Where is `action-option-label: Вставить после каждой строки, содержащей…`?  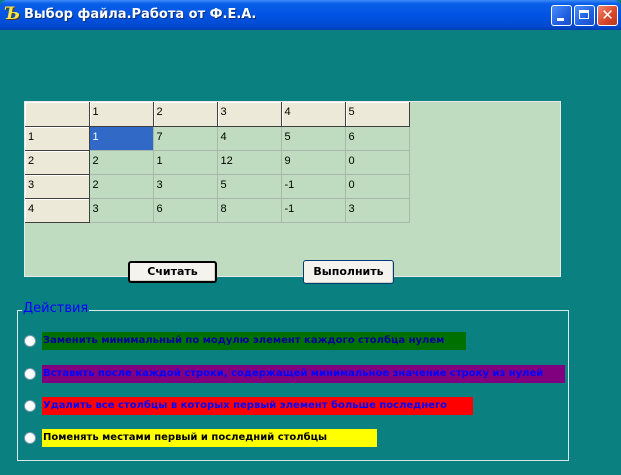
action-option-label: Вставить после каждой строки, содержащей… is located at coordinates (303, 374).